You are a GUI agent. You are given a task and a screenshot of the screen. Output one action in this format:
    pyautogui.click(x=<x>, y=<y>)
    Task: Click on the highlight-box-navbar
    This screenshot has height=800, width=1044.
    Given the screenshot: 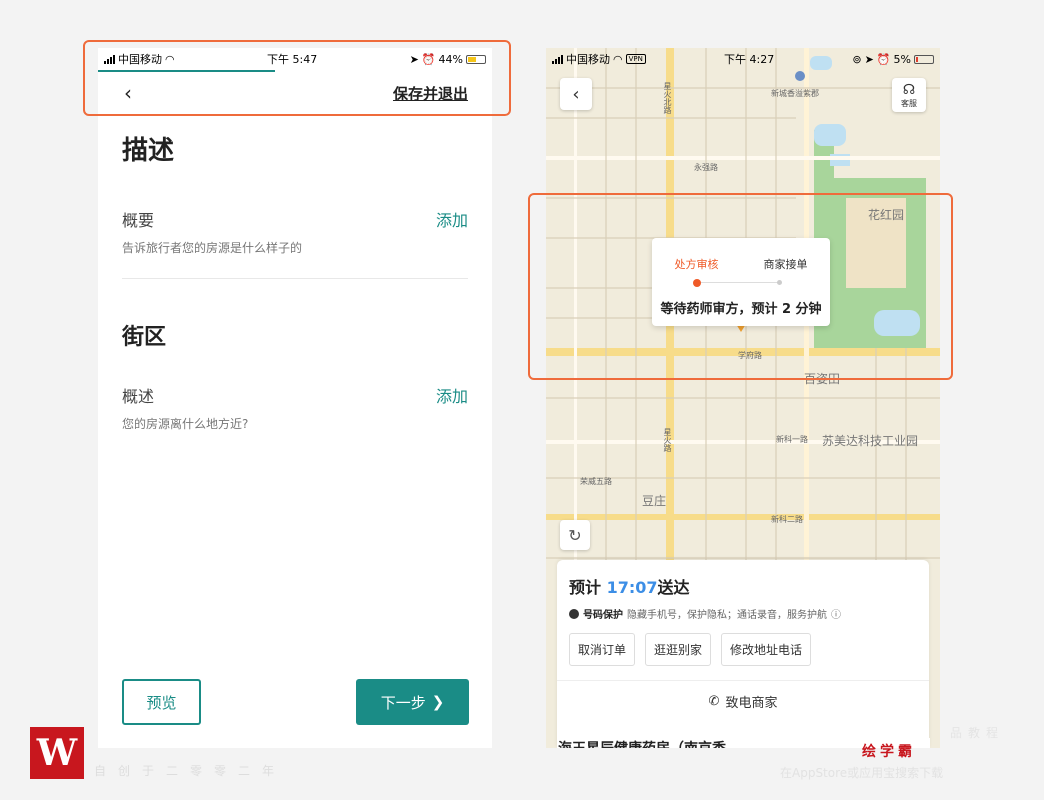 What is the action you would take?
    pyautogui.click(x=297, y=78)
    